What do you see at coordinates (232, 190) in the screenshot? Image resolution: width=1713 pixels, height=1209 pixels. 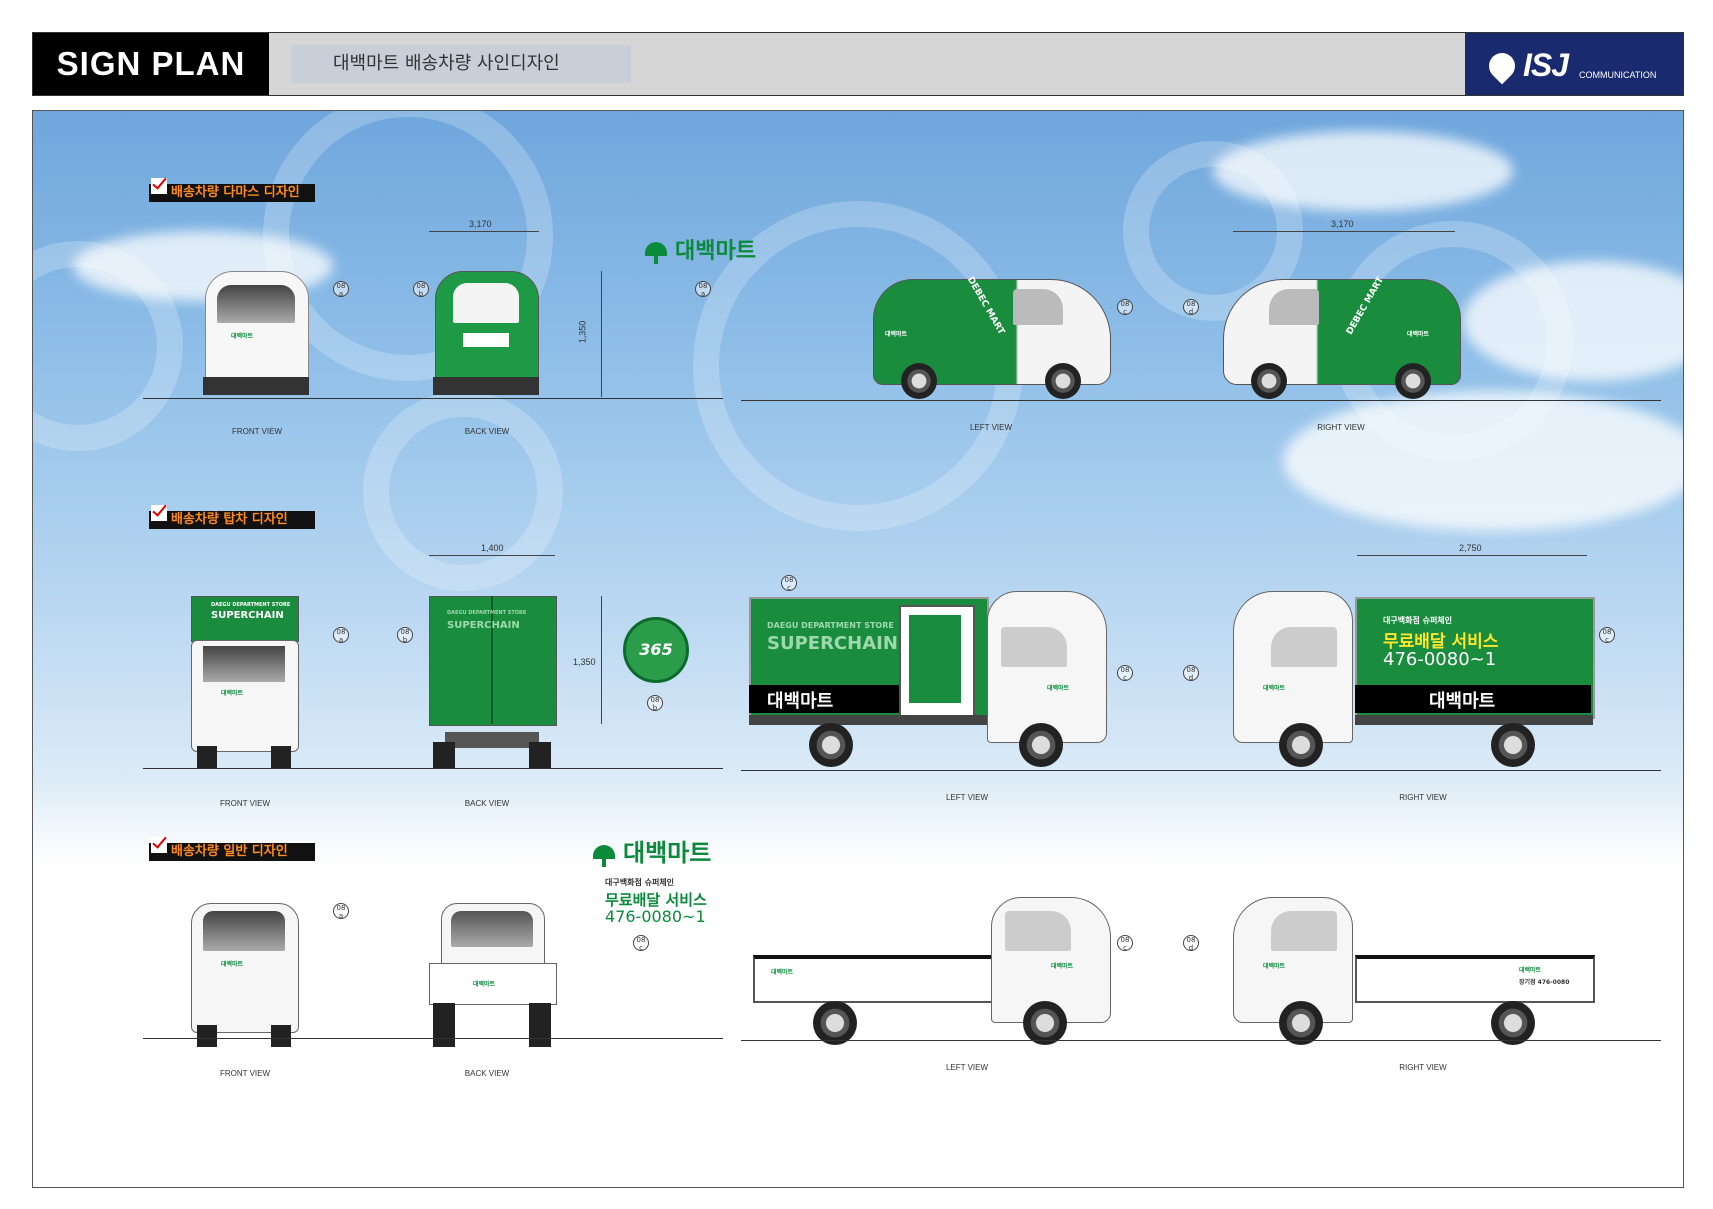 I see `section-heading: 배송차량 다마스 디자인` at bounding box center [232, 190].